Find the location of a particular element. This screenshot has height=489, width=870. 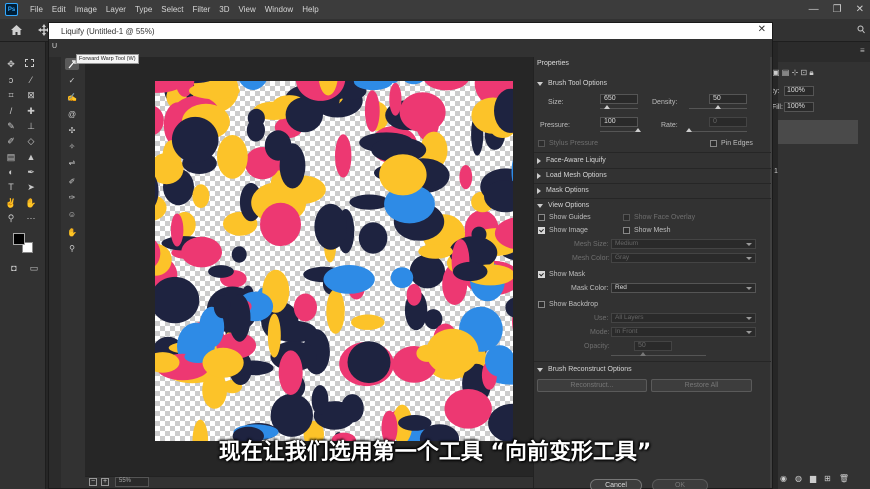

pressure-slider is located at coordinates (619, 131).